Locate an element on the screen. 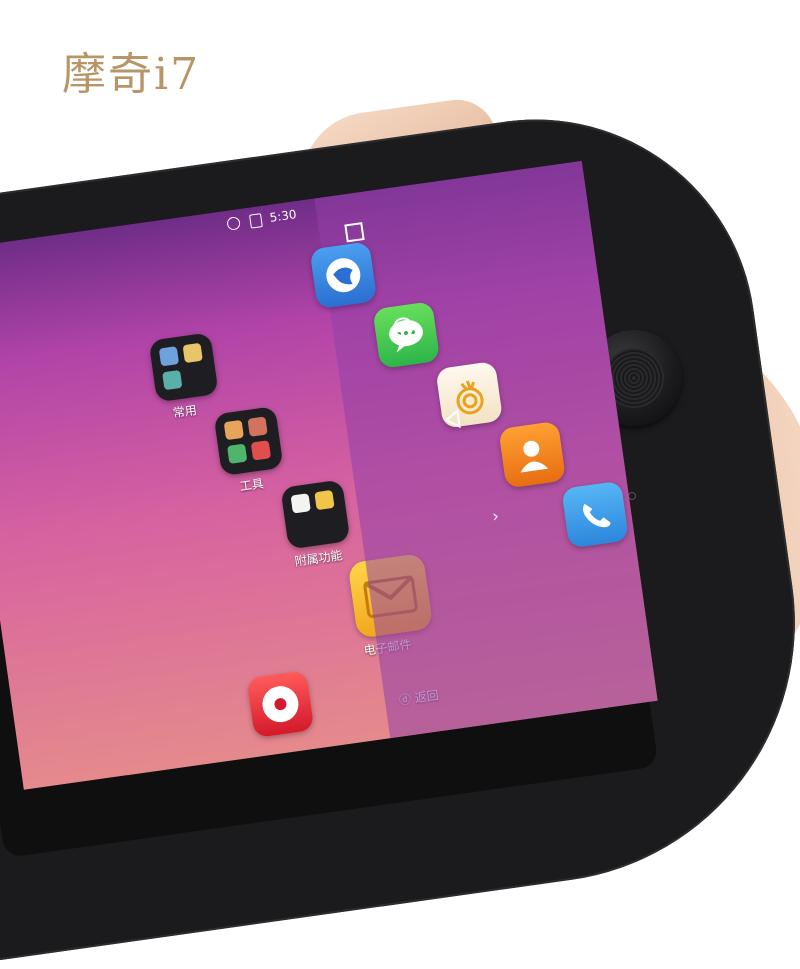  folder-common is located at coordinates (183, 367).